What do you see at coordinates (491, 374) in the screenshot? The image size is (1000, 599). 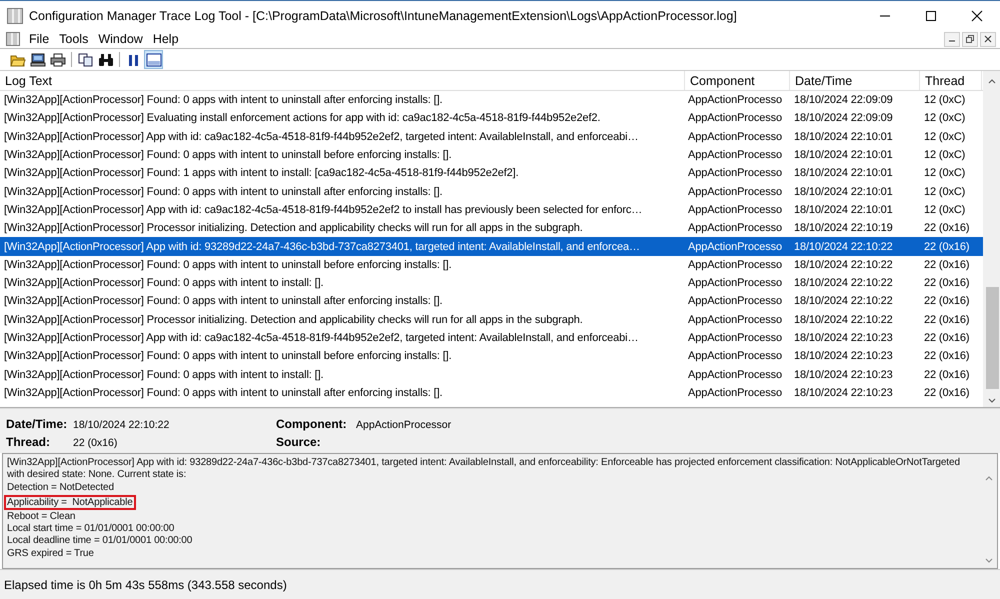 I see `table-row: [Win32App][ActionProcessor] Found: 0 apps with intent to install: []. AppActionProcesso 18/10/2024 22:10:23 22 (0x16)` at bounding box center [491, 374].